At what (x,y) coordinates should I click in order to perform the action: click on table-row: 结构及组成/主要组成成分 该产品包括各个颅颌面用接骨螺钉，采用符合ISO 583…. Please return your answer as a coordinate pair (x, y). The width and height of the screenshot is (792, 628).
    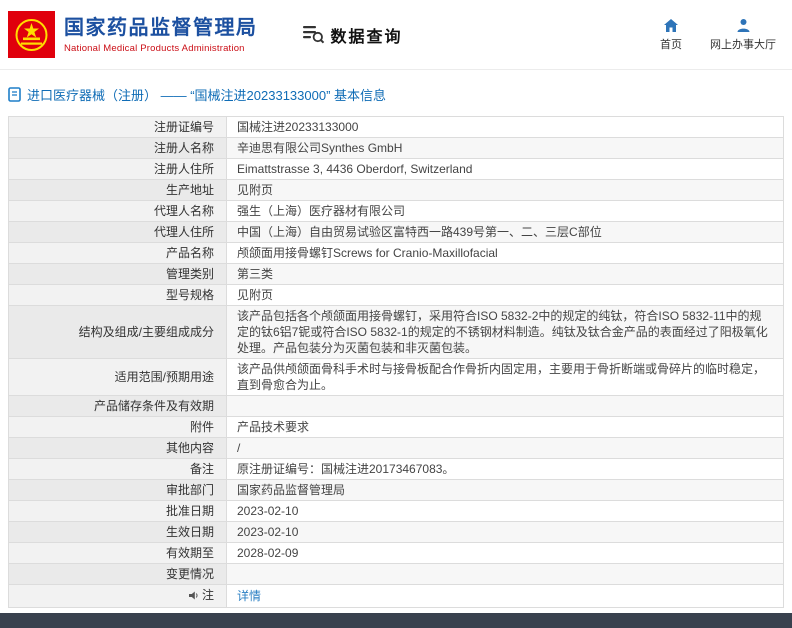
    Looking at the image, I should click on (396, 332).